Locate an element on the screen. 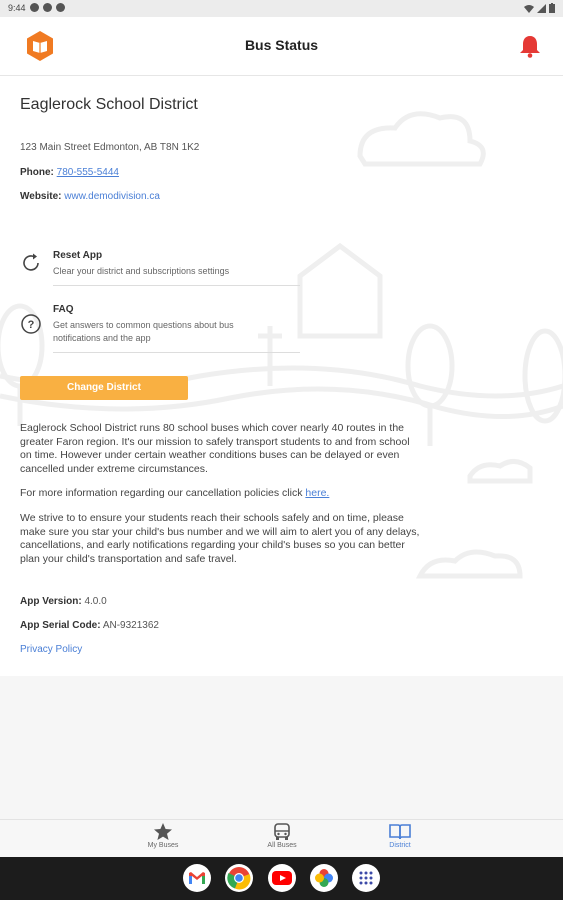 This screenshot has height=900, width=563. notification-icons is located at coordinates (47, 7).